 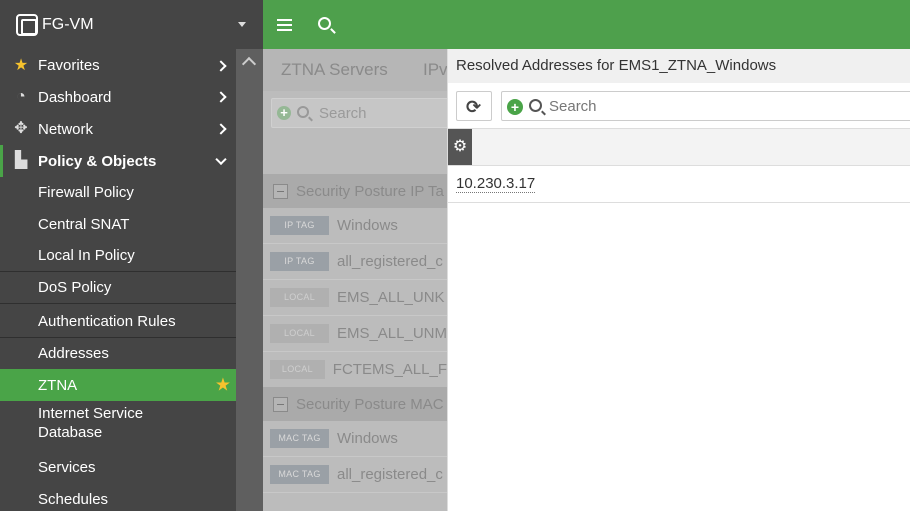 What do you see at coordinates (118, 497) in the screenshot?
I see `sidebar-item-schedules: Schedules` at bounding box center [118, 497].